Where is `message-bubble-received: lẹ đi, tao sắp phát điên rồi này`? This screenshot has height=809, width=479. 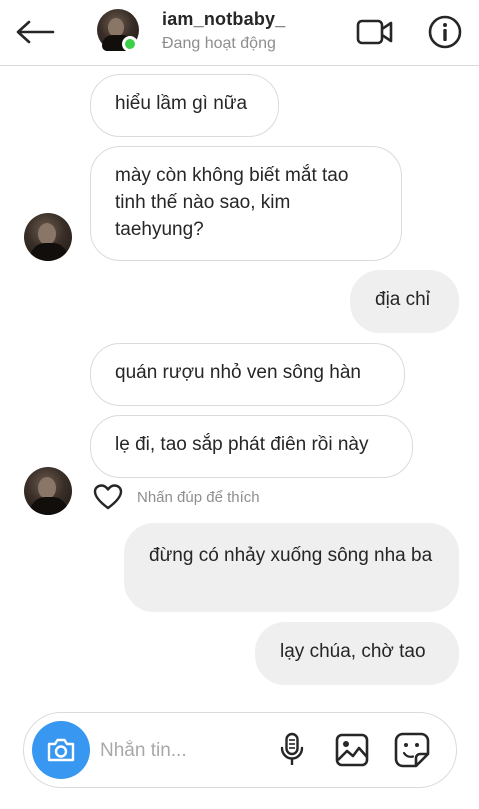
message-bubble-received: lẹ đi, tao sắp phát điên rồi này is located at coordinates (251, 446).